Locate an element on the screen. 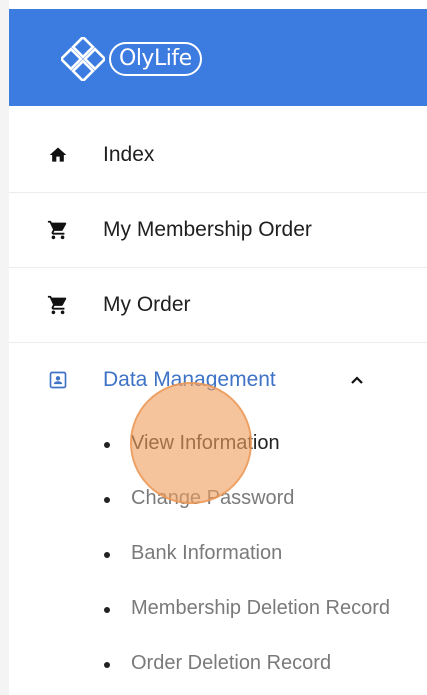 The width and height of the screenshot is (427, 695). logo-diamond-icon is located at coordinates (83, 59).